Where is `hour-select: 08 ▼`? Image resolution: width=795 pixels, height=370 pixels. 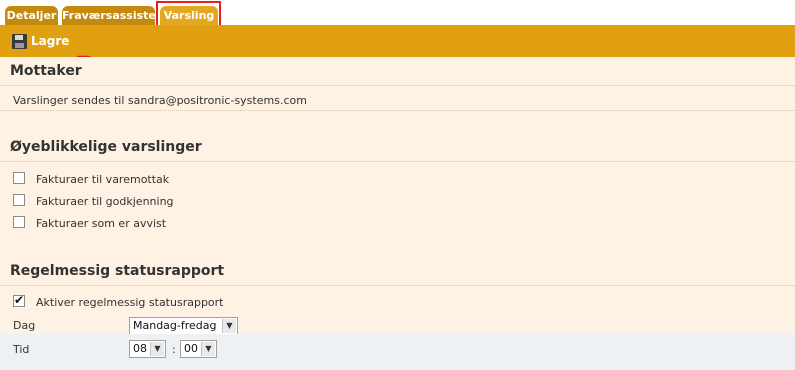
hour-select: 08 ▼ is located at coordinates (147, 349).